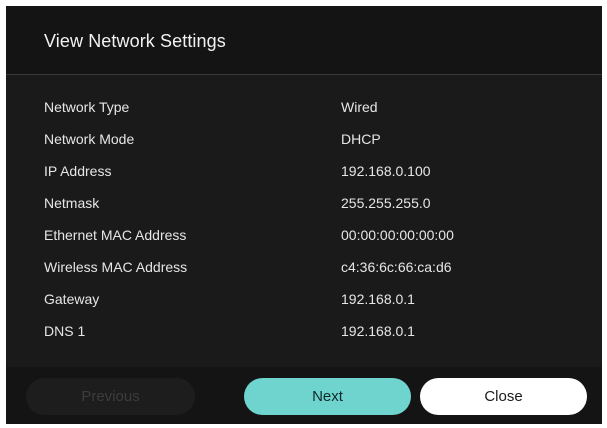  What do you see at coordinates (87, 107) in the screenshot?
I see `setting-label: Network Type` at bounding box center [87, 107].